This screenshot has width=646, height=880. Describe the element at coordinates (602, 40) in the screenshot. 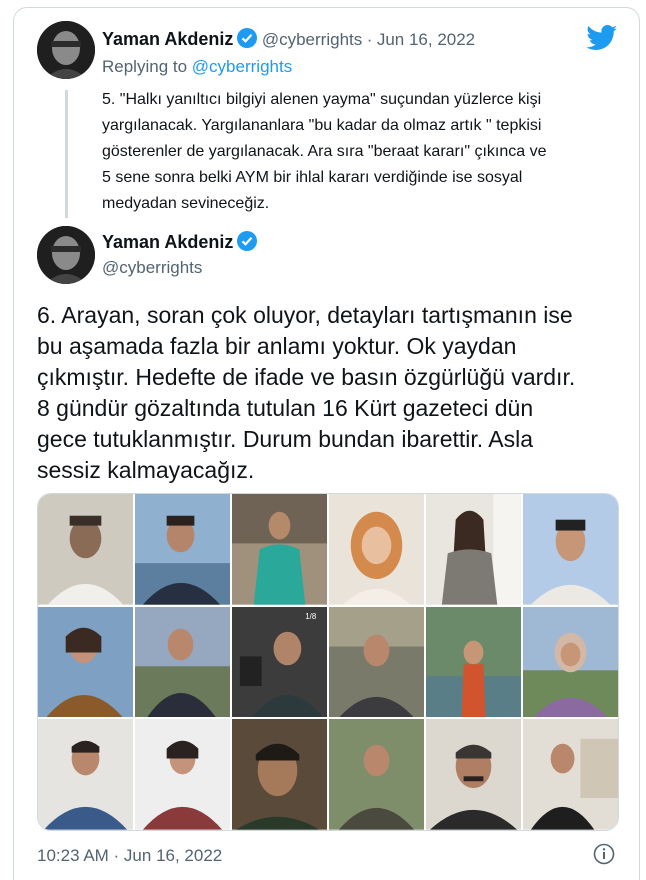

I see `twitter-bird-icon` at that location.